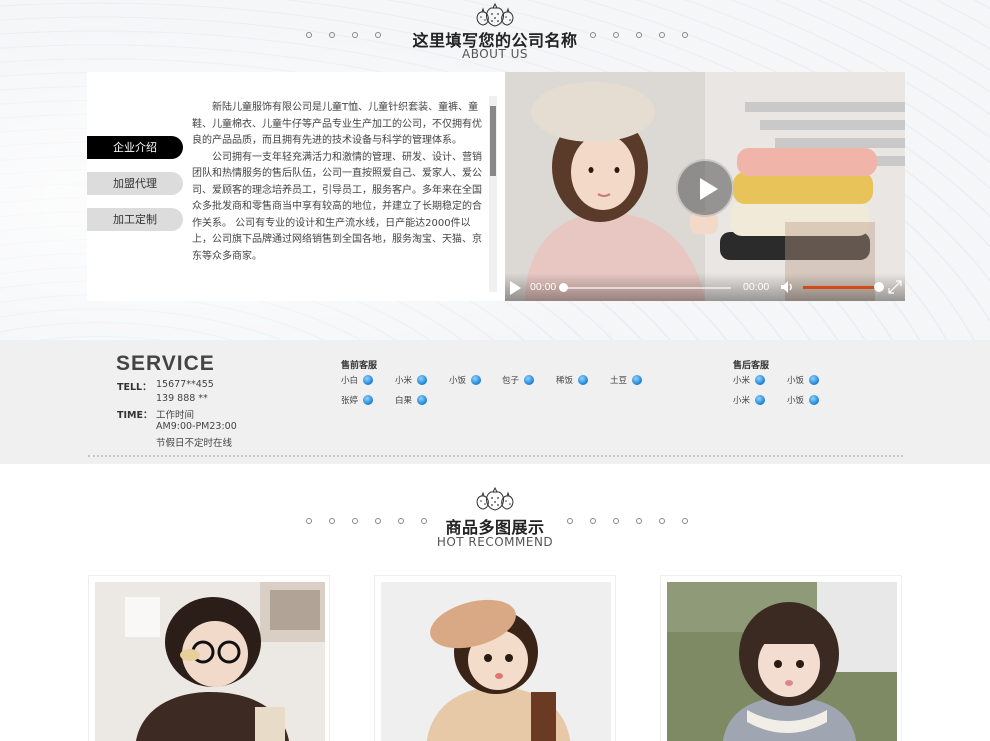  I want to click on presale-contact: 小米, so click(411, 380).